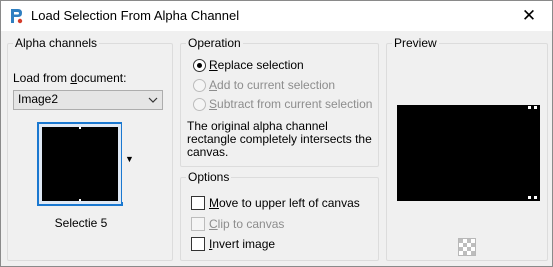 The width and height of the screenshot is (553, 267). What do you see at coordinates (415, 43) in the screenshot?
I see `preview-title: Preview` at bounding box center [415, 43].